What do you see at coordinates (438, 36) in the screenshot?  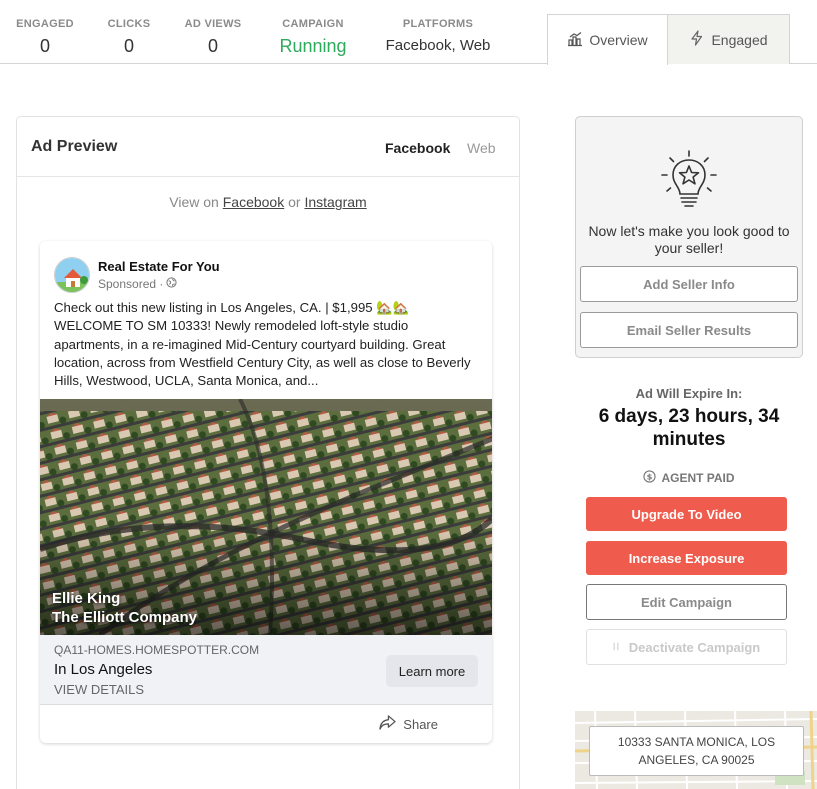 I see `stat-platforms: PLATFORMS Facebook, Web` at bounding box center [438, 36].